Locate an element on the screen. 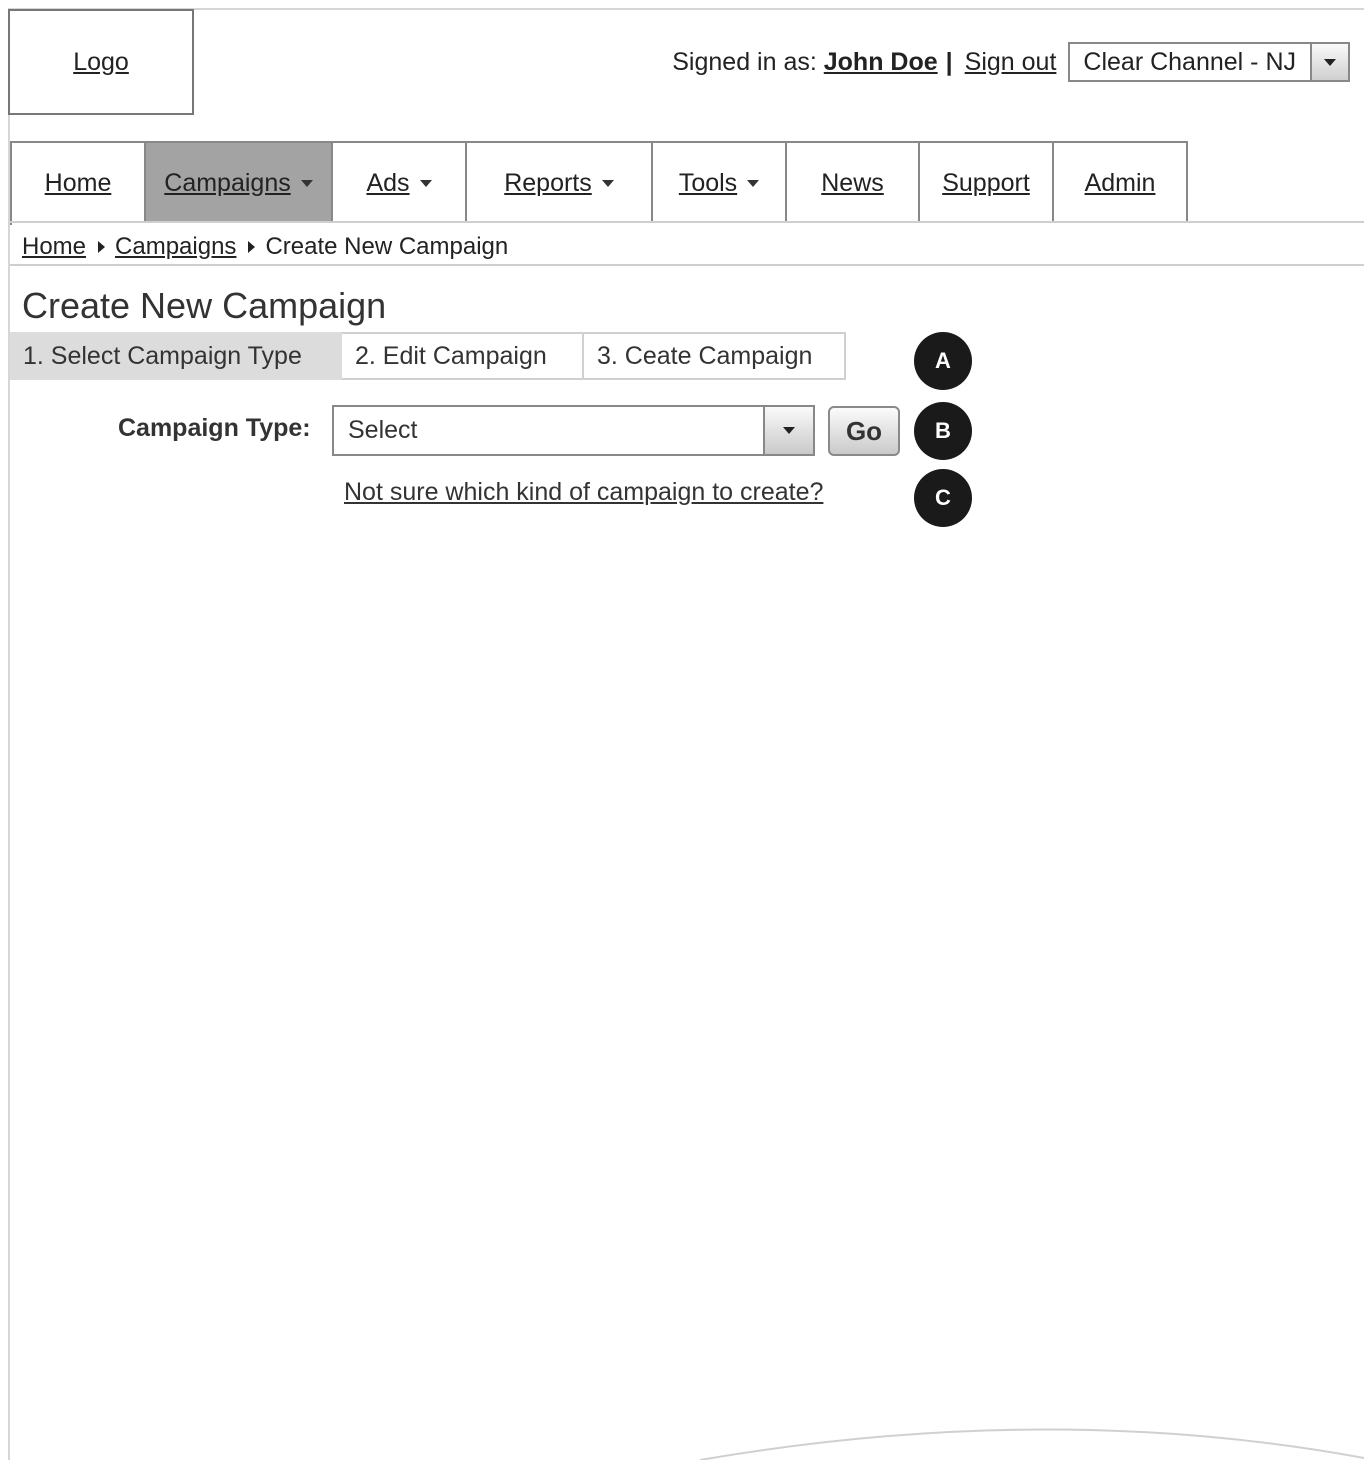 The image size is (1364, 1460). campaign-type-value: Select is located at coordinates (383, 430).